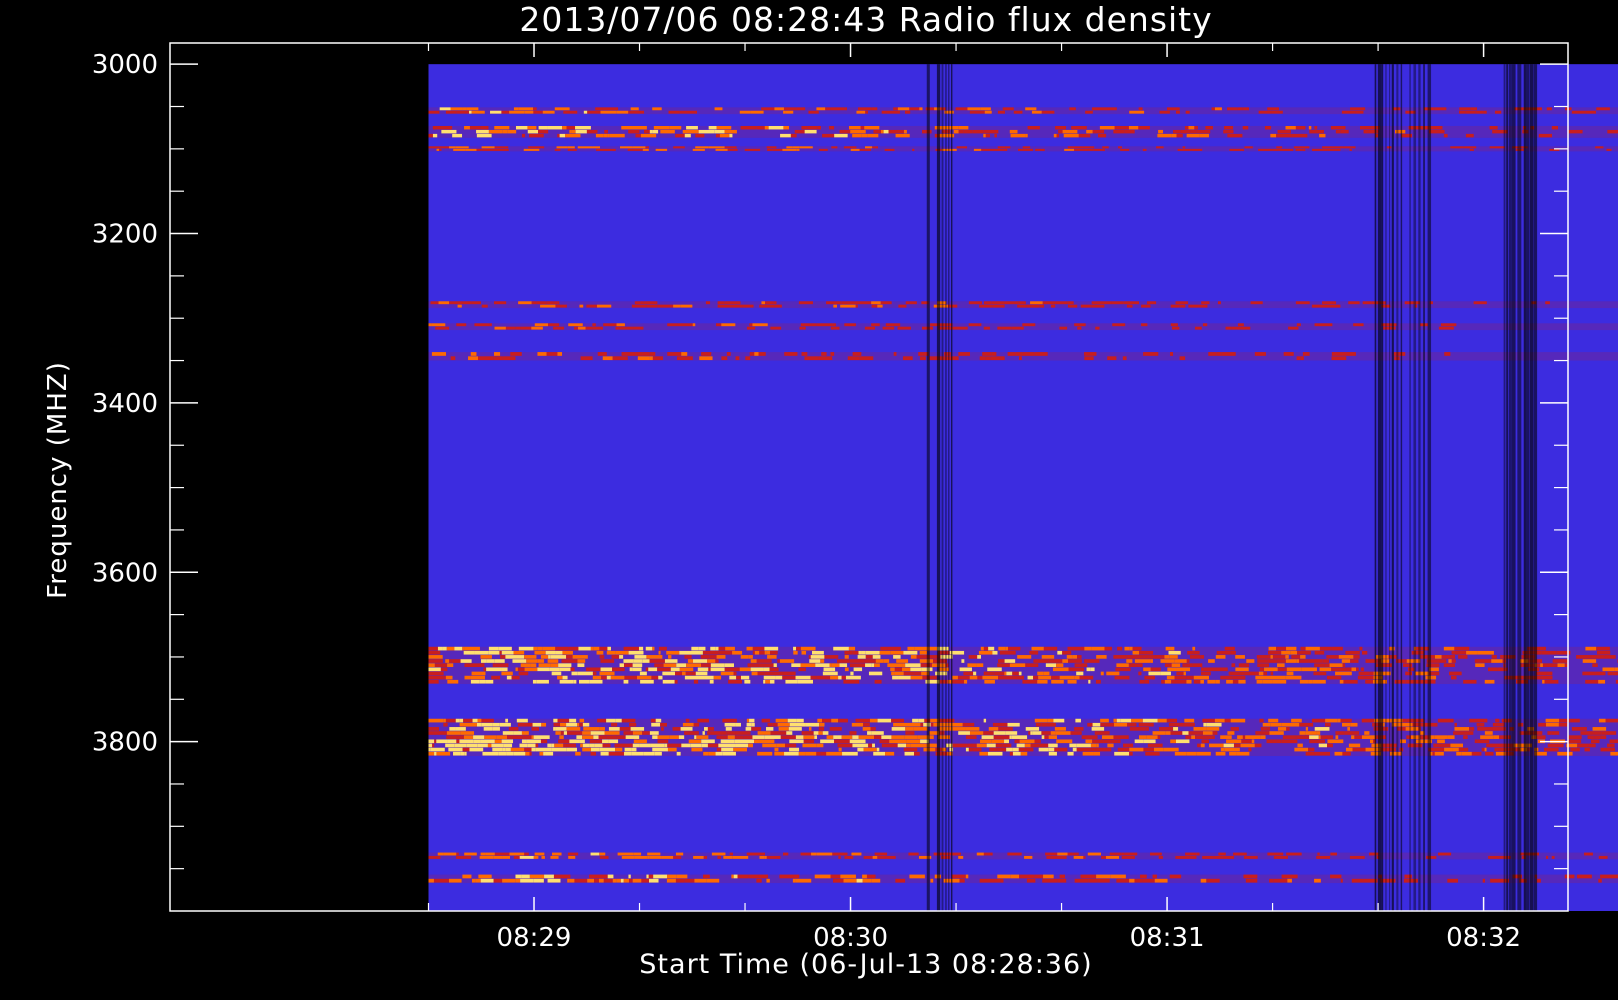 This screenshot has width=1618, height=1000. I want to click on y-tick-label: 3400, so click(125, 404).